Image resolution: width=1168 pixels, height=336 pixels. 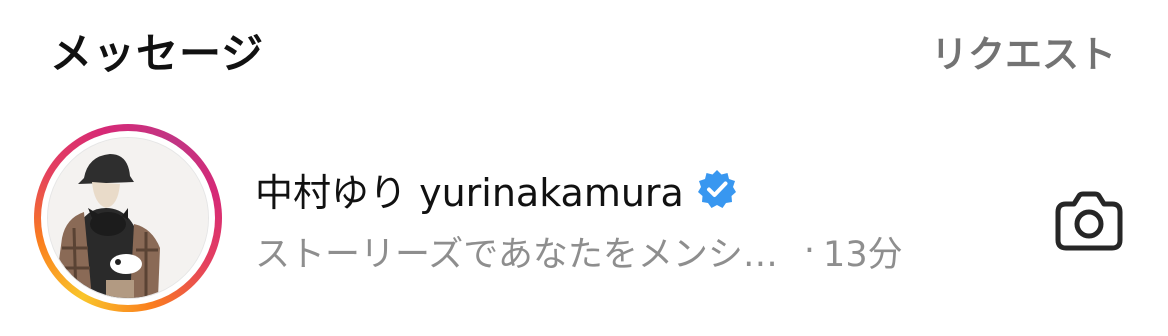 I want to click on verified-badge-icon, so click(x=717, y=189).